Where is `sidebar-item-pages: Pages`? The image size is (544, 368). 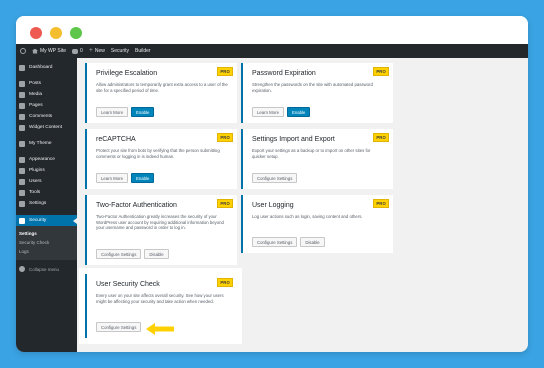 sidebar-item-pages: Pages is located at coordinates (46, 105).